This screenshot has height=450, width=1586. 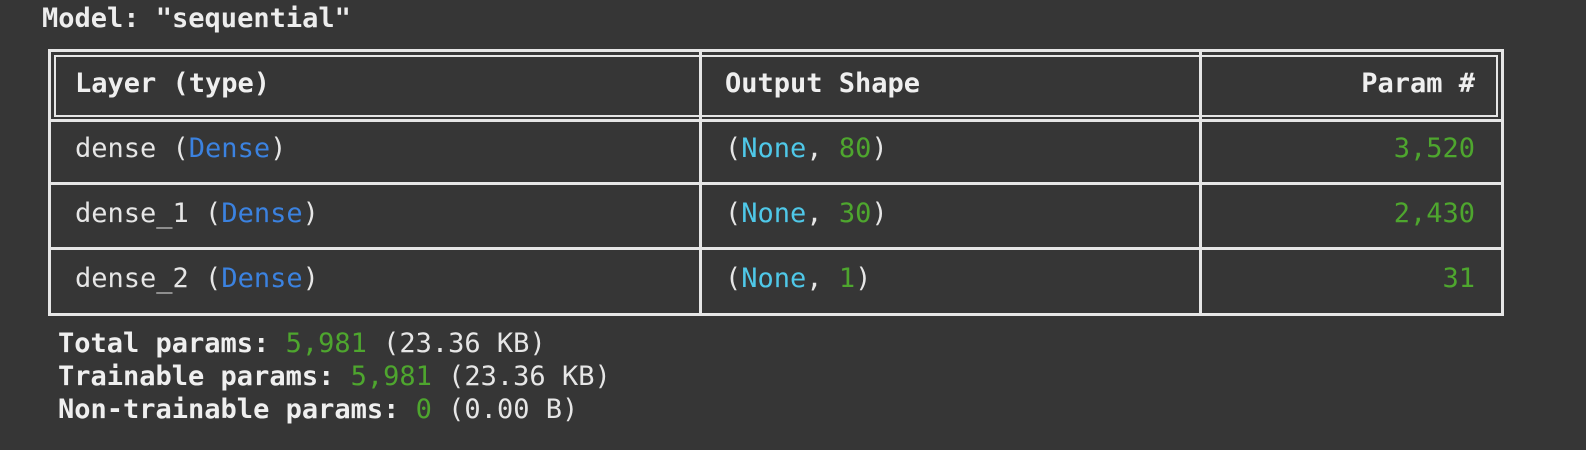 I want to click on table-row-param-count: 31, so click(x=1458, y=278).